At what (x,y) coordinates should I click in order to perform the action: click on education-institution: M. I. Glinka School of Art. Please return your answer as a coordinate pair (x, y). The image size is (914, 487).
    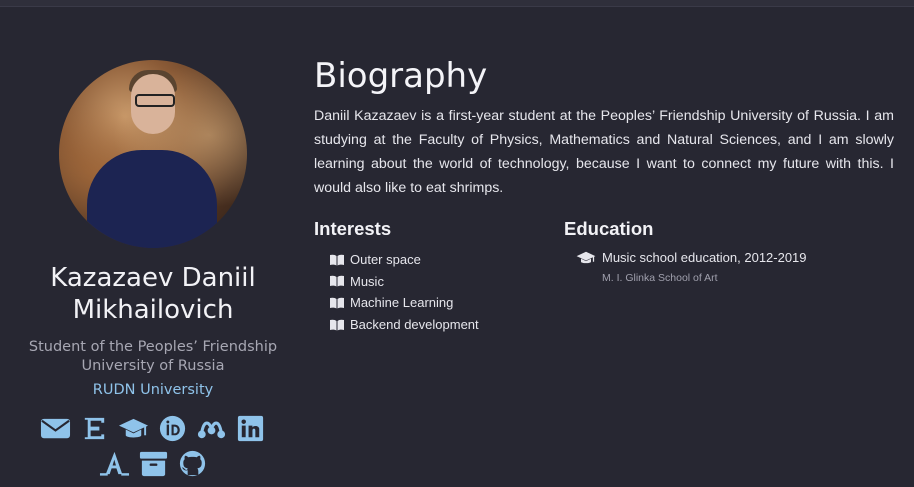
    Looking at the image, I should click on (660, 278).